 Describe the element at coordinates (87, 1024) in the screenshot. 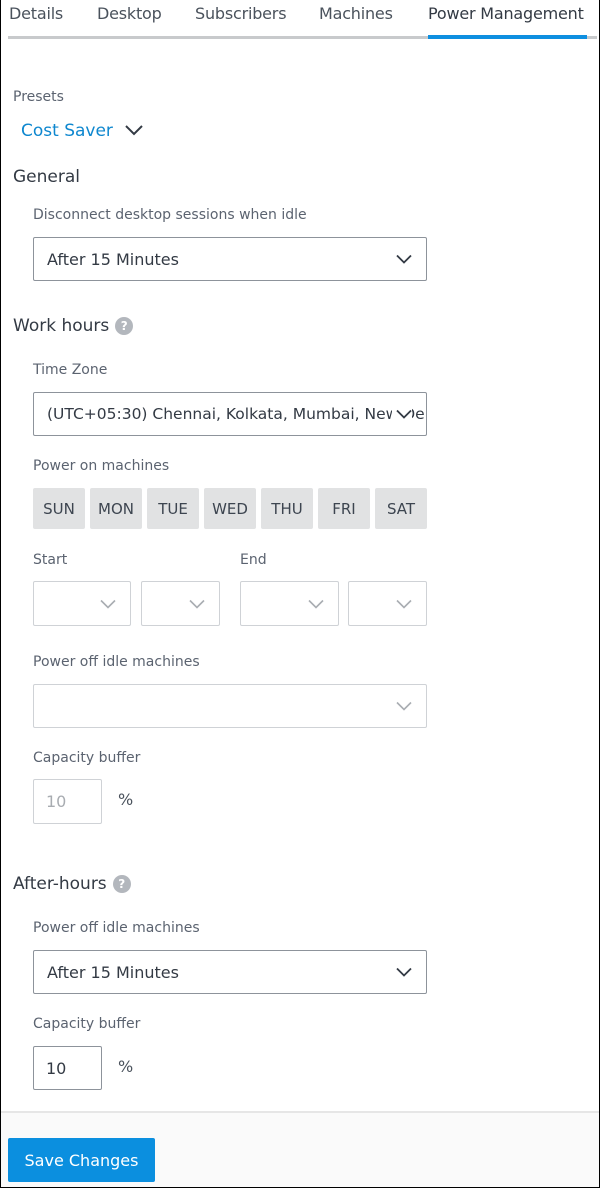

I see `after-capacity-label: Capacity buffer` at that location.